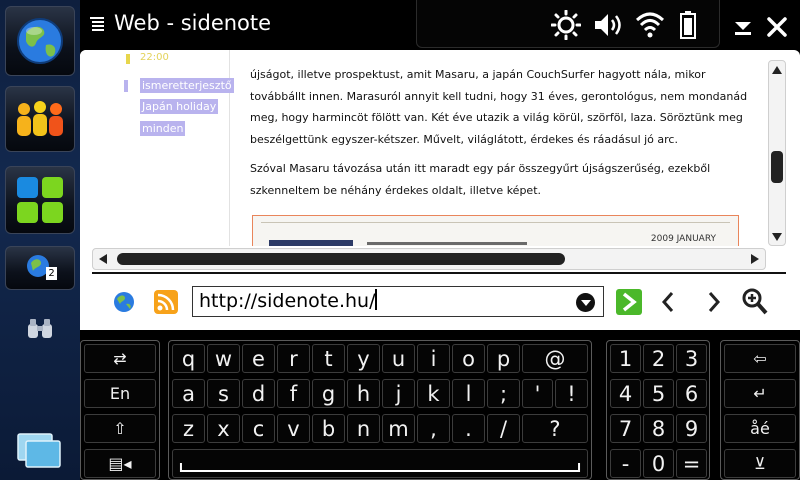  Describe the element at coordinates (714, 302) in the screenshot. I see `forward-icon` at that location.